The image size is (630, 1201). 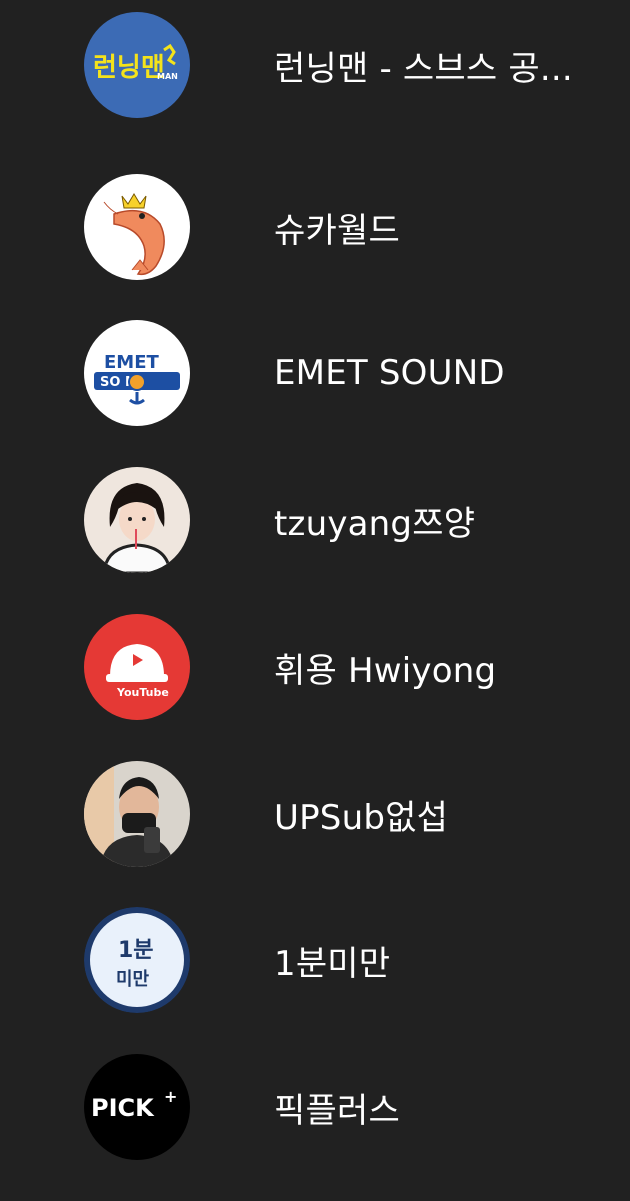 I want to click on channel-item-tzuyang: tzuyang쯔양, so click(x=315, y=520).